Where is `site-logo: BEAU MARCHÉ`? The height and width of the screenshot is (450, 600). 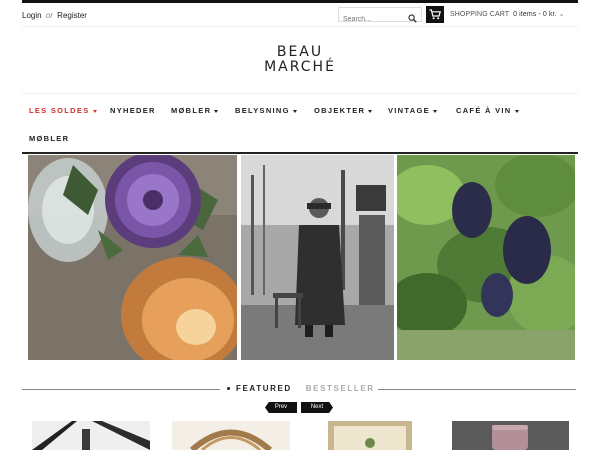 site-logo: BEAU MARCHÉ is located at coordinates (300, 60).